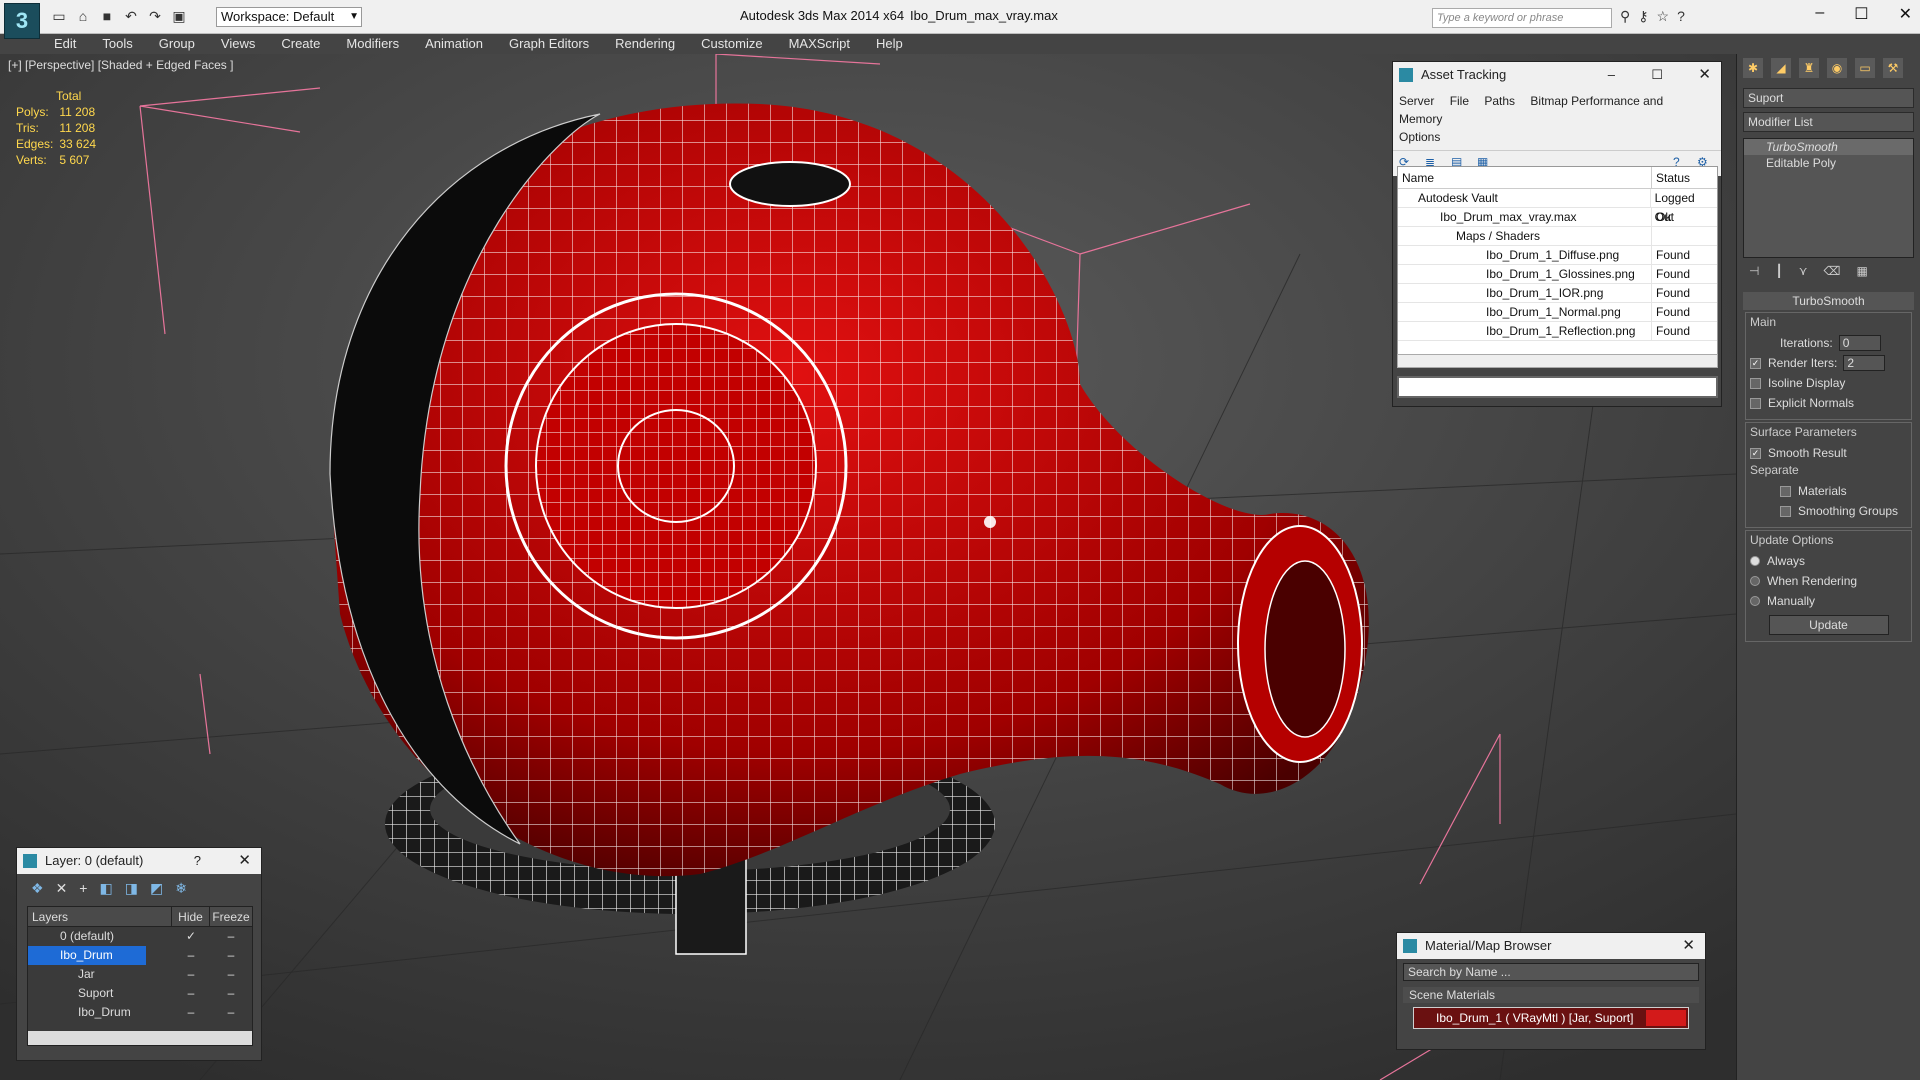 The width and height of the screenshot is (1920, 1080). What do you see at coordinates (1859, 343) in the screenshot?
I see `iterations-spinner: 0` at bounding box center [1859, 343].